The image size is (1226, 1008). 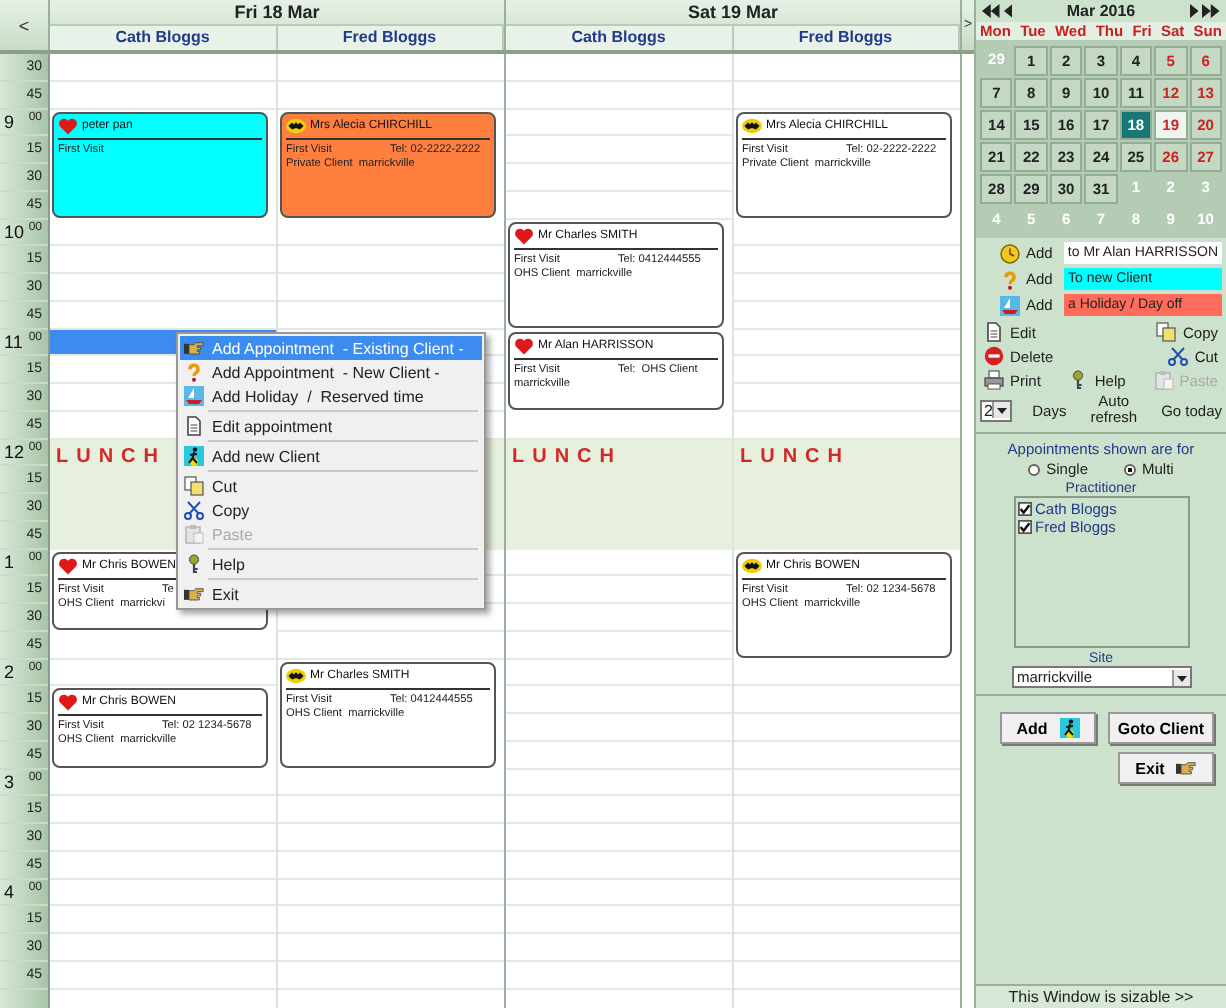 What do you see at coordinates (331, 396) in the screenshot?
I see `menu-item: Add Holiday / Reserved time` at bounding box center [331, 396].